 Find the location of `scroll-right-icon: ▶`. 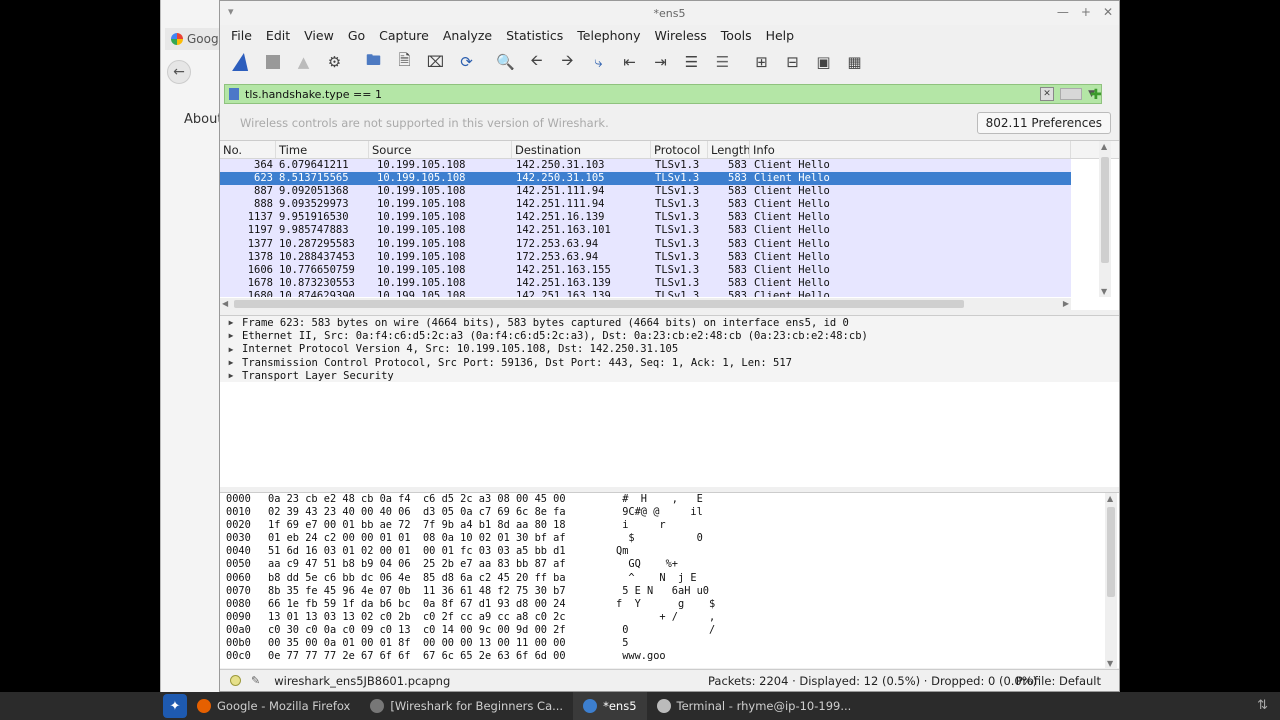

scroll-right-icon: ▶ is located at coordinates (1066, 303).